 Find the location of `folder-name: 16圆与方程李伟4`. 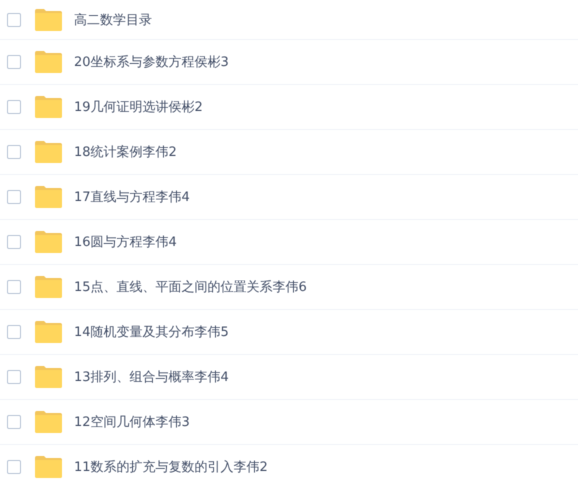

folder-name: 16圆与方程李伟4 is located at coordinates (125, 242).